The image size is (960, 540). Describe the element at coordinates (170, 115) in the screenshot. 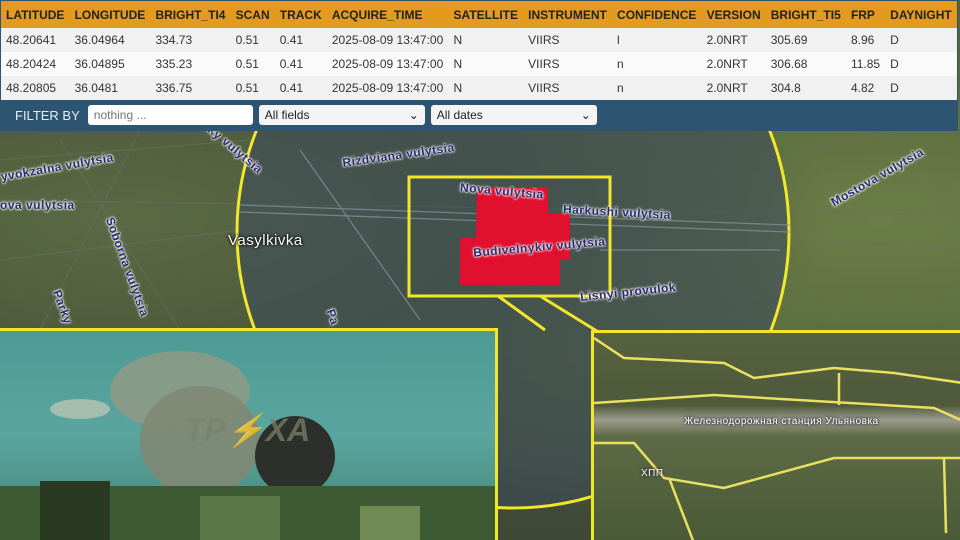

I see `filter-input` at that location.